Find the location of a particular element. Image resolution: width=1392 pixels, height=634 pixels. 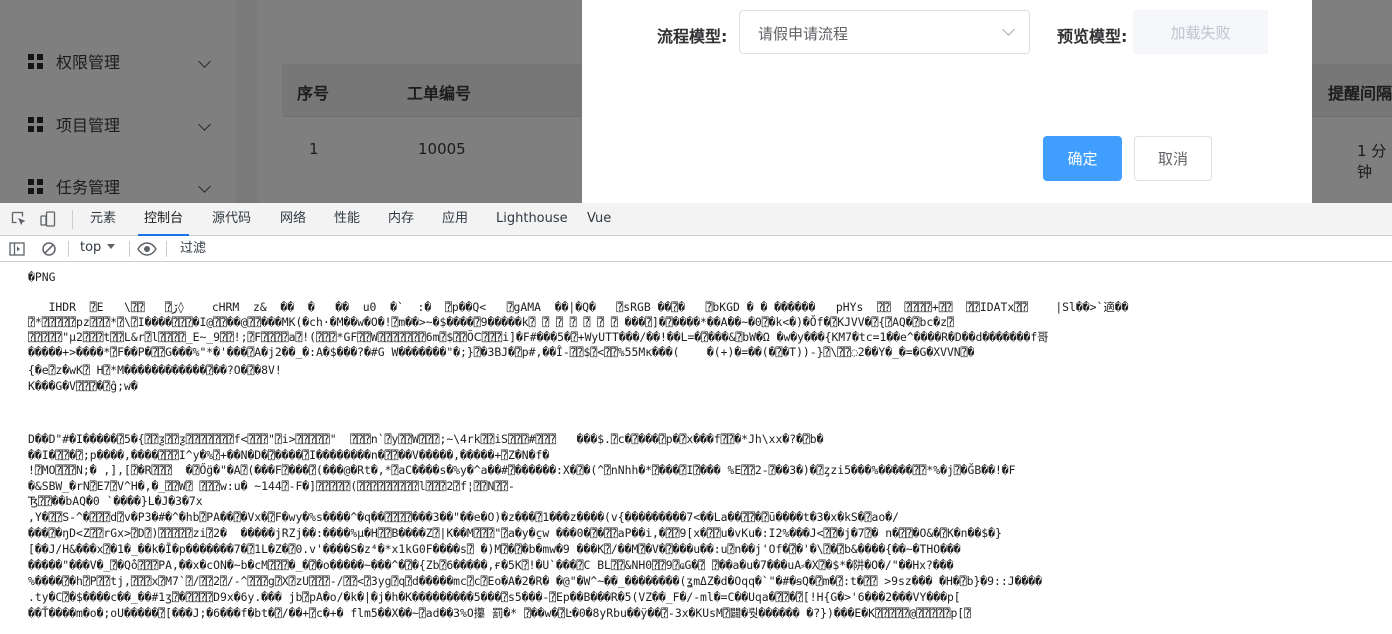

column-header-reminder-interval: 提醒间隔 is located at coordinates (1360, 93).